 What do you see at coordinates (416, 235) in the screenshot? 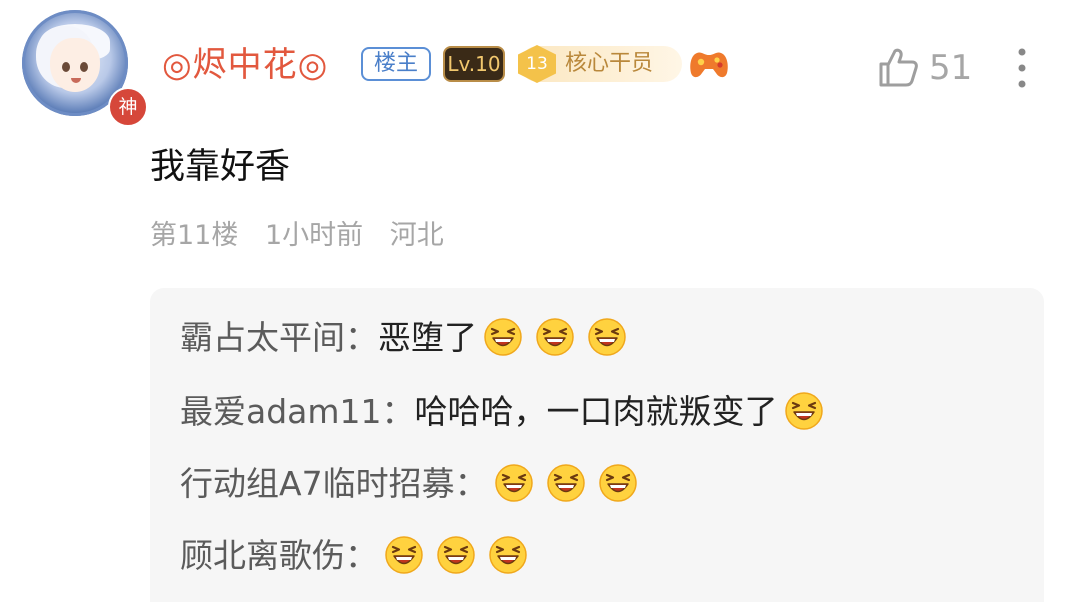
I see `post-location: 河北` at bounding box center [416, 235].